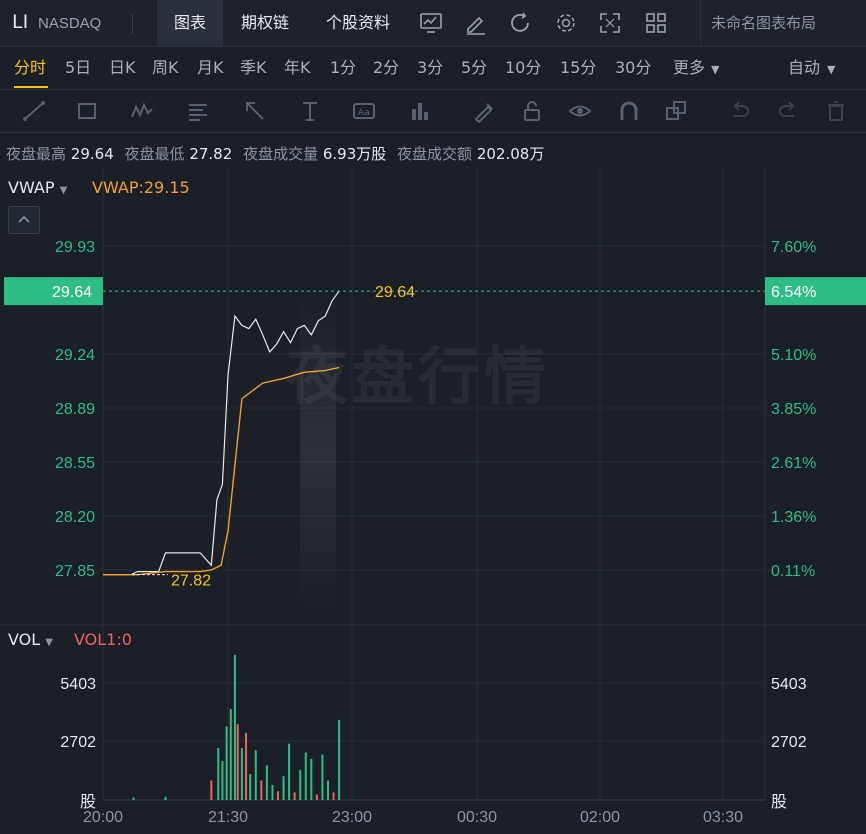 This screenshot has width=866, height=834. What do you see at coordinates (297, 68) in the screenshot?
I see `period-year-k: 年K` at bounding box center [297, 68].